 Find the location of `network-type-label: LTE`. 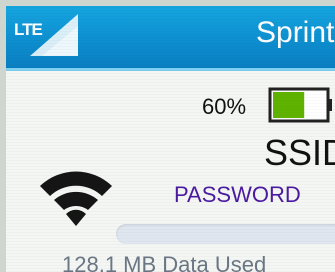

network-type-label: LTE is located at coordinates (28, 29).